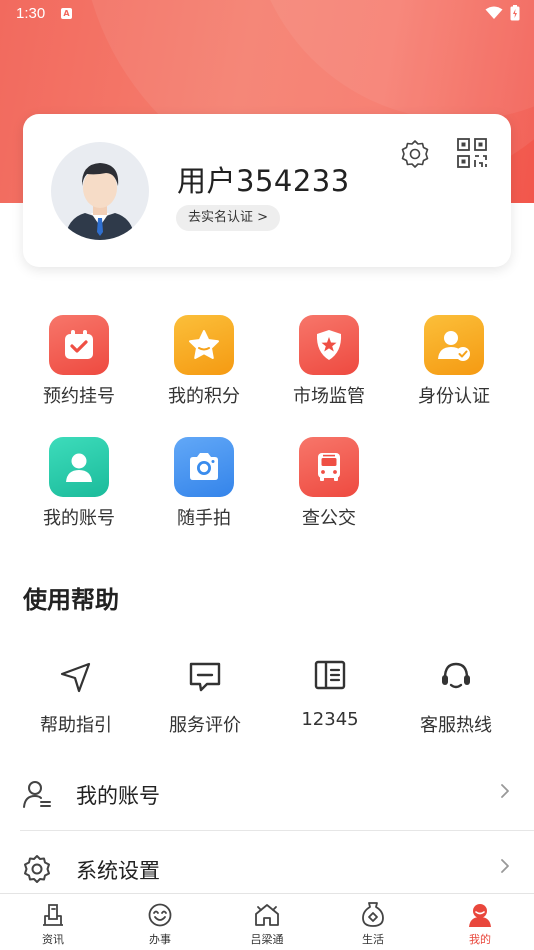  I want to click on tab-mine: 我的, so click(480, 922).